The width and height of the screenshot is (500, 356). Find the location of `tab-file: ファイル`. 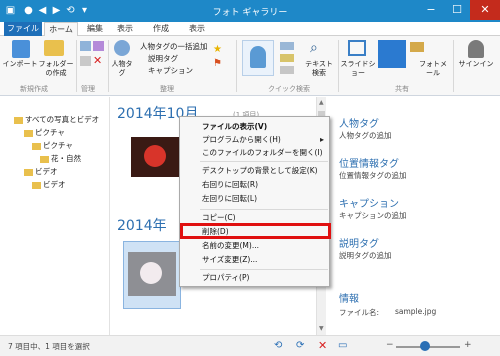

tab-file: ファイル is located at coordinates (23, 29).